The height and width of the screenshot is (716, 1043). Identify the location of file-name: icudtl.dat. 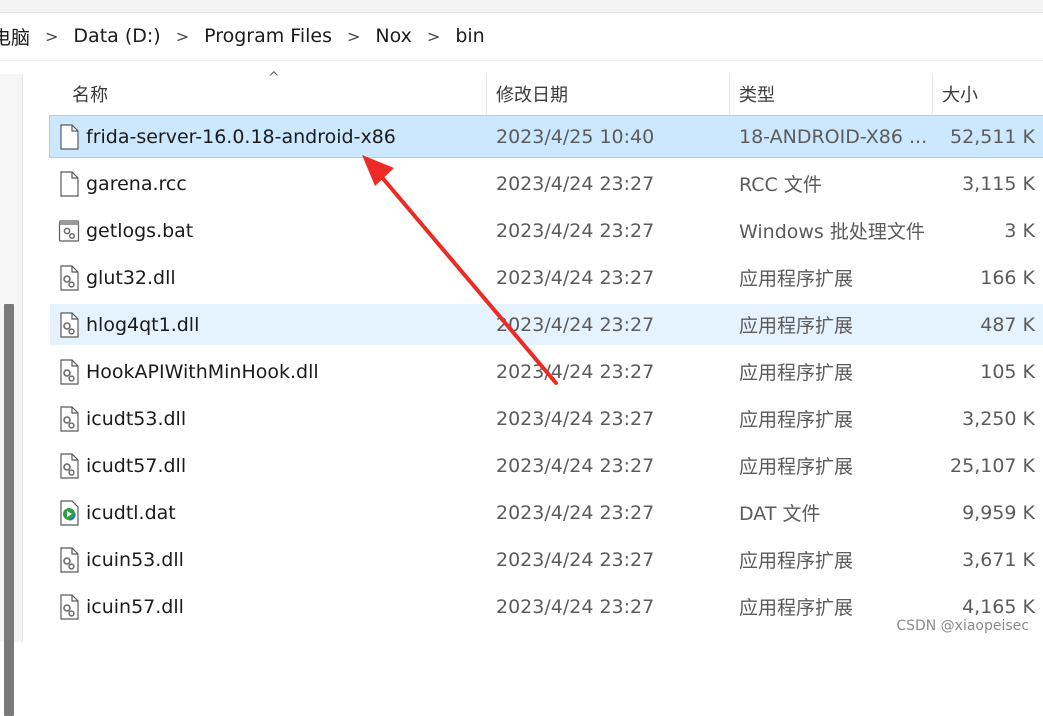
(131, 512).